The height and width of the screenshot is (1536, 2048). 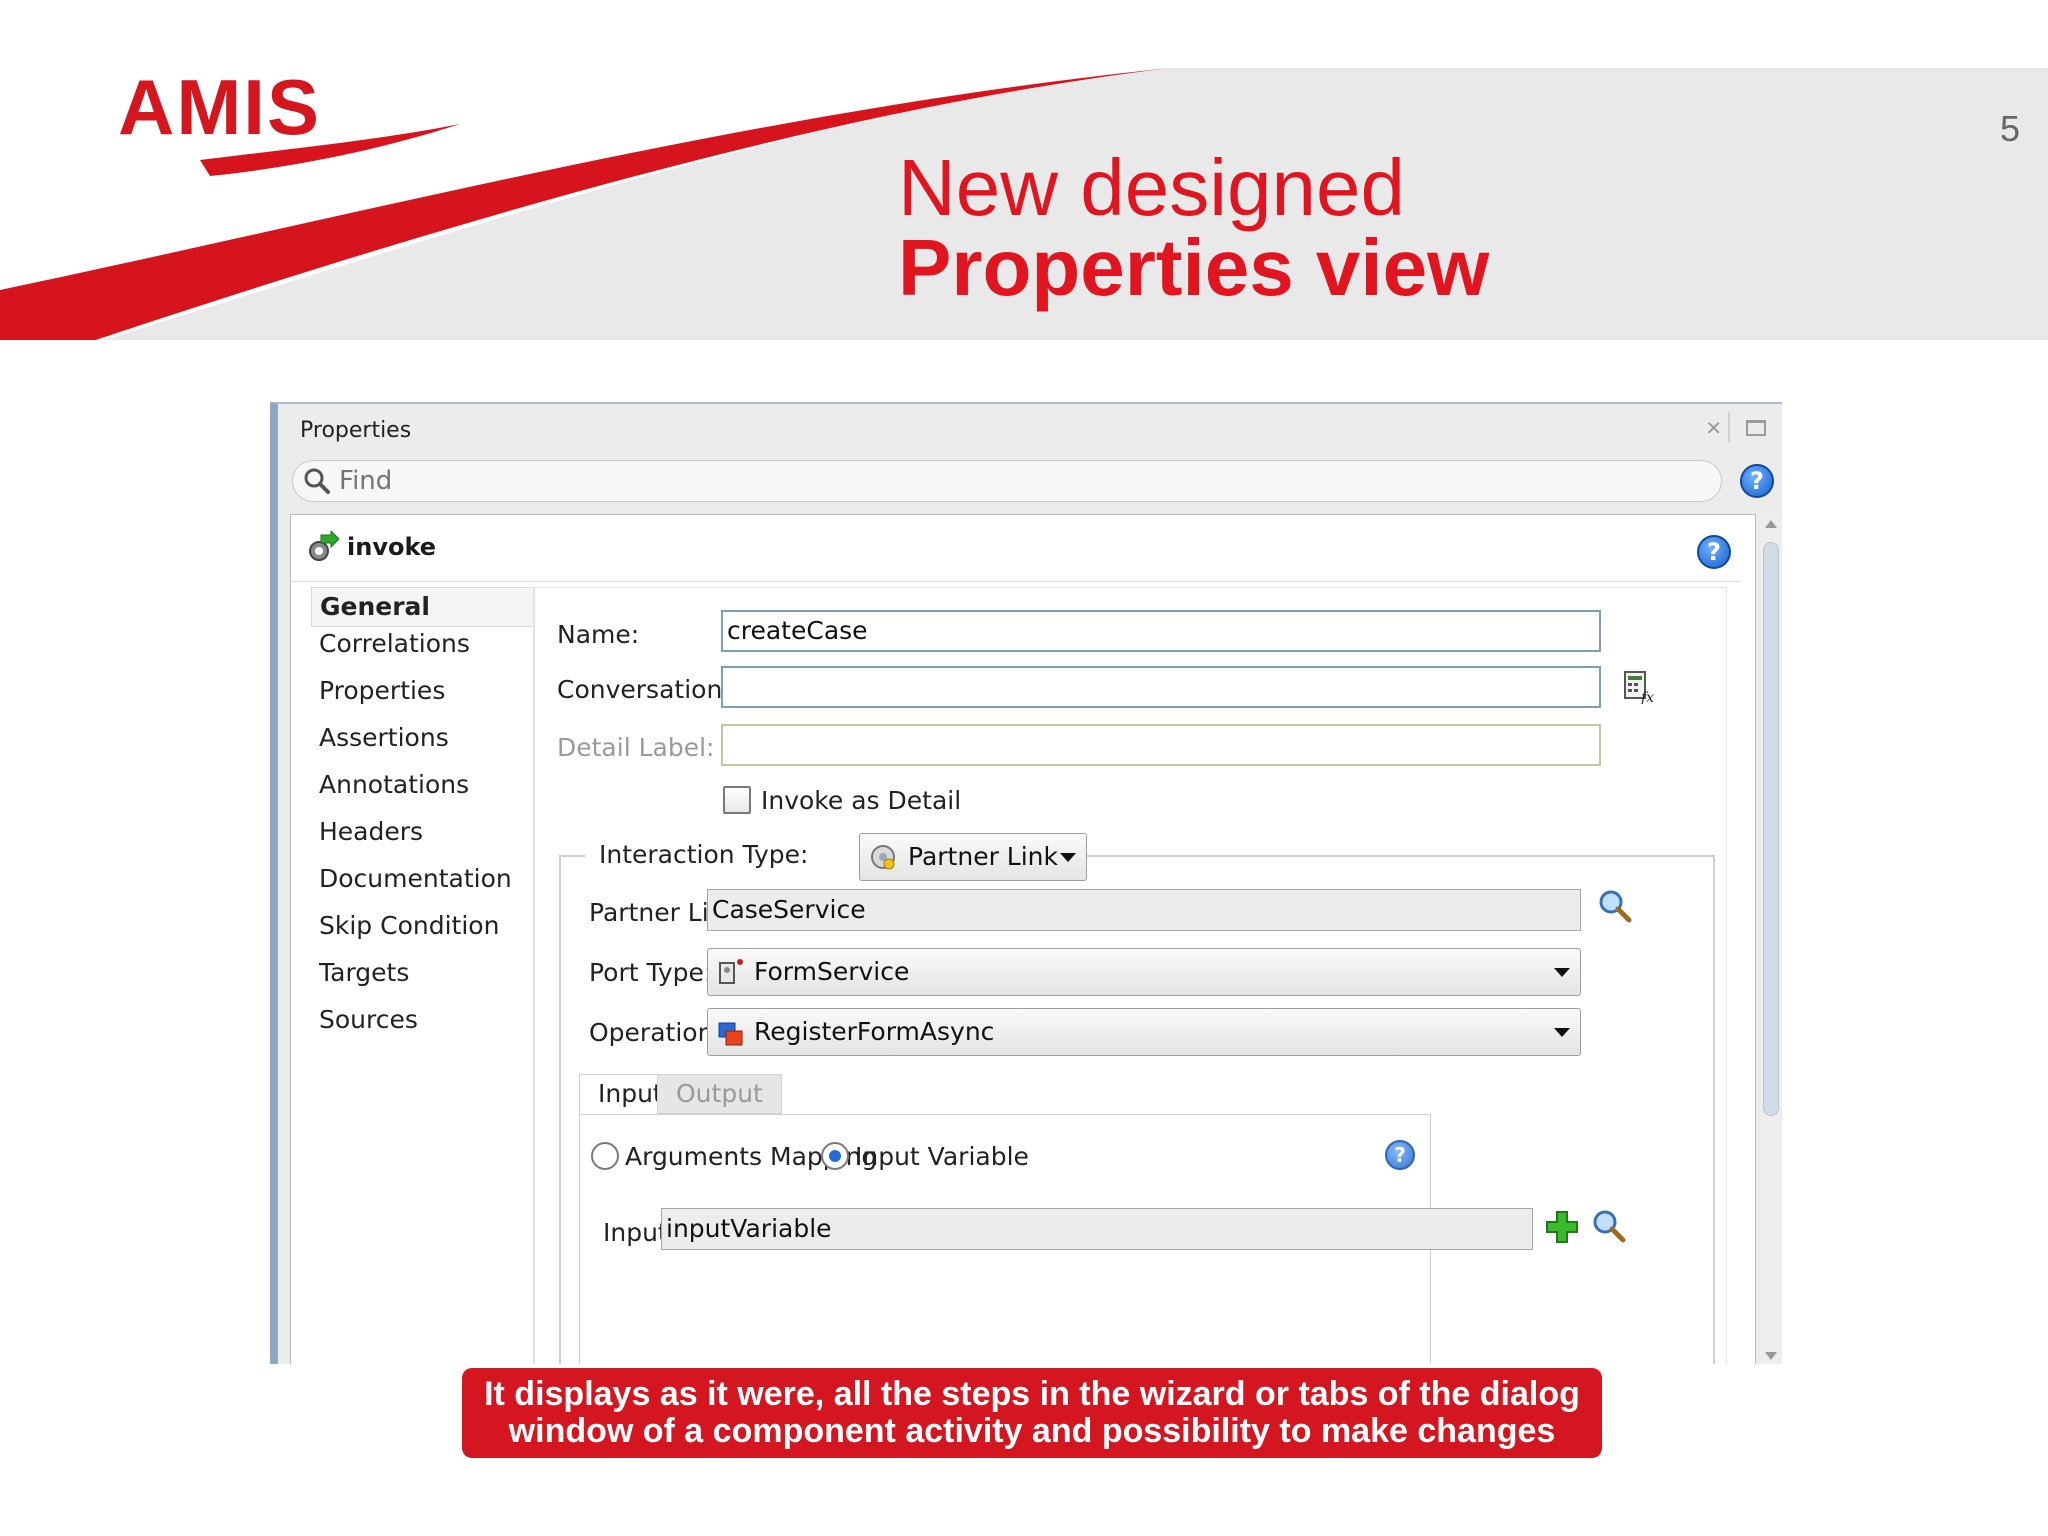 I want to click on nav-item-targets: Targets, so click(x=364, y=972).